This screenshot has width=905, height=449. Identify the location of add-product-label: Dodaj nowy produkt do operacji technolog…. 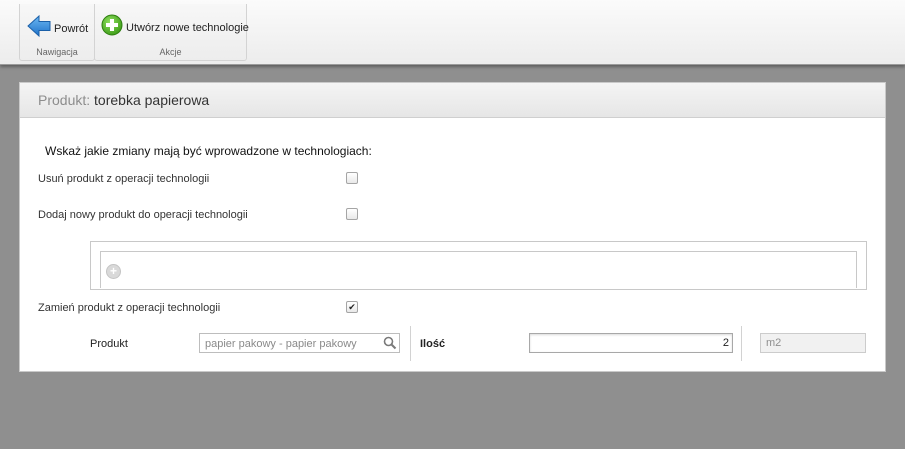
(143, 215).